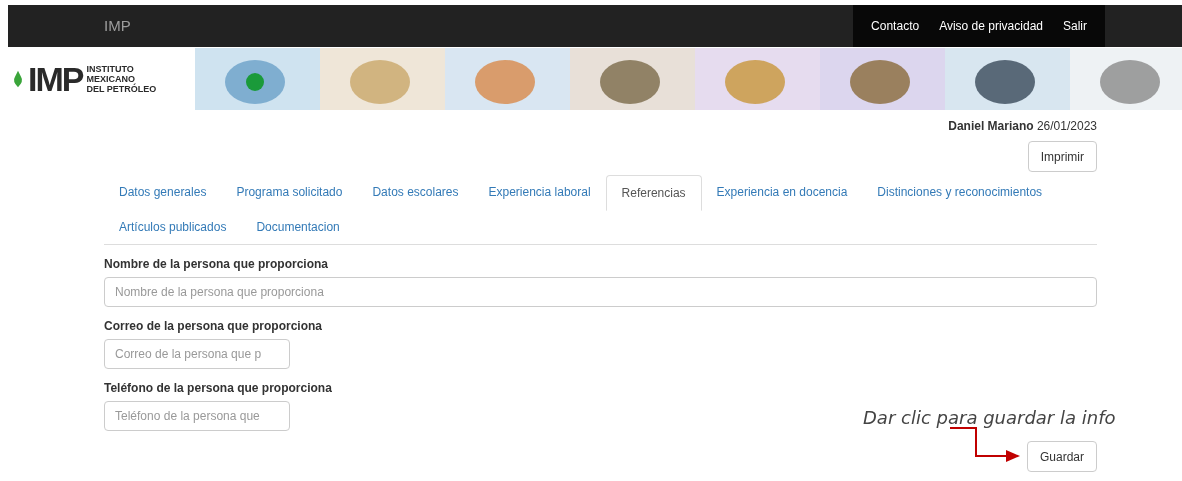 The height and width of the screenshot is (481, 1182). Describe the element at coordinates (218, 388) in the screenshot. I see `field-label: Teléfono de la persona que proporciona` at that location.